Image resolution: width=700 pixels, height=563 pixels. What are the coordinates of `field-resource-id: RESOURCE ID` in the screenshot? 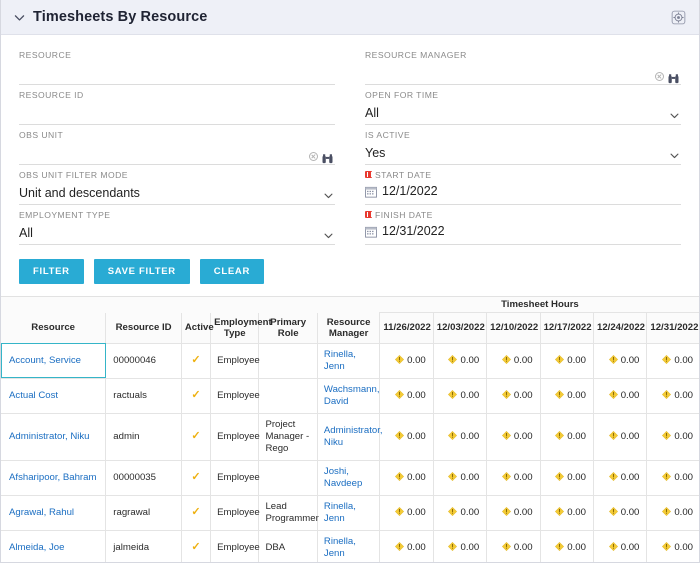 It's located at (177, 105).